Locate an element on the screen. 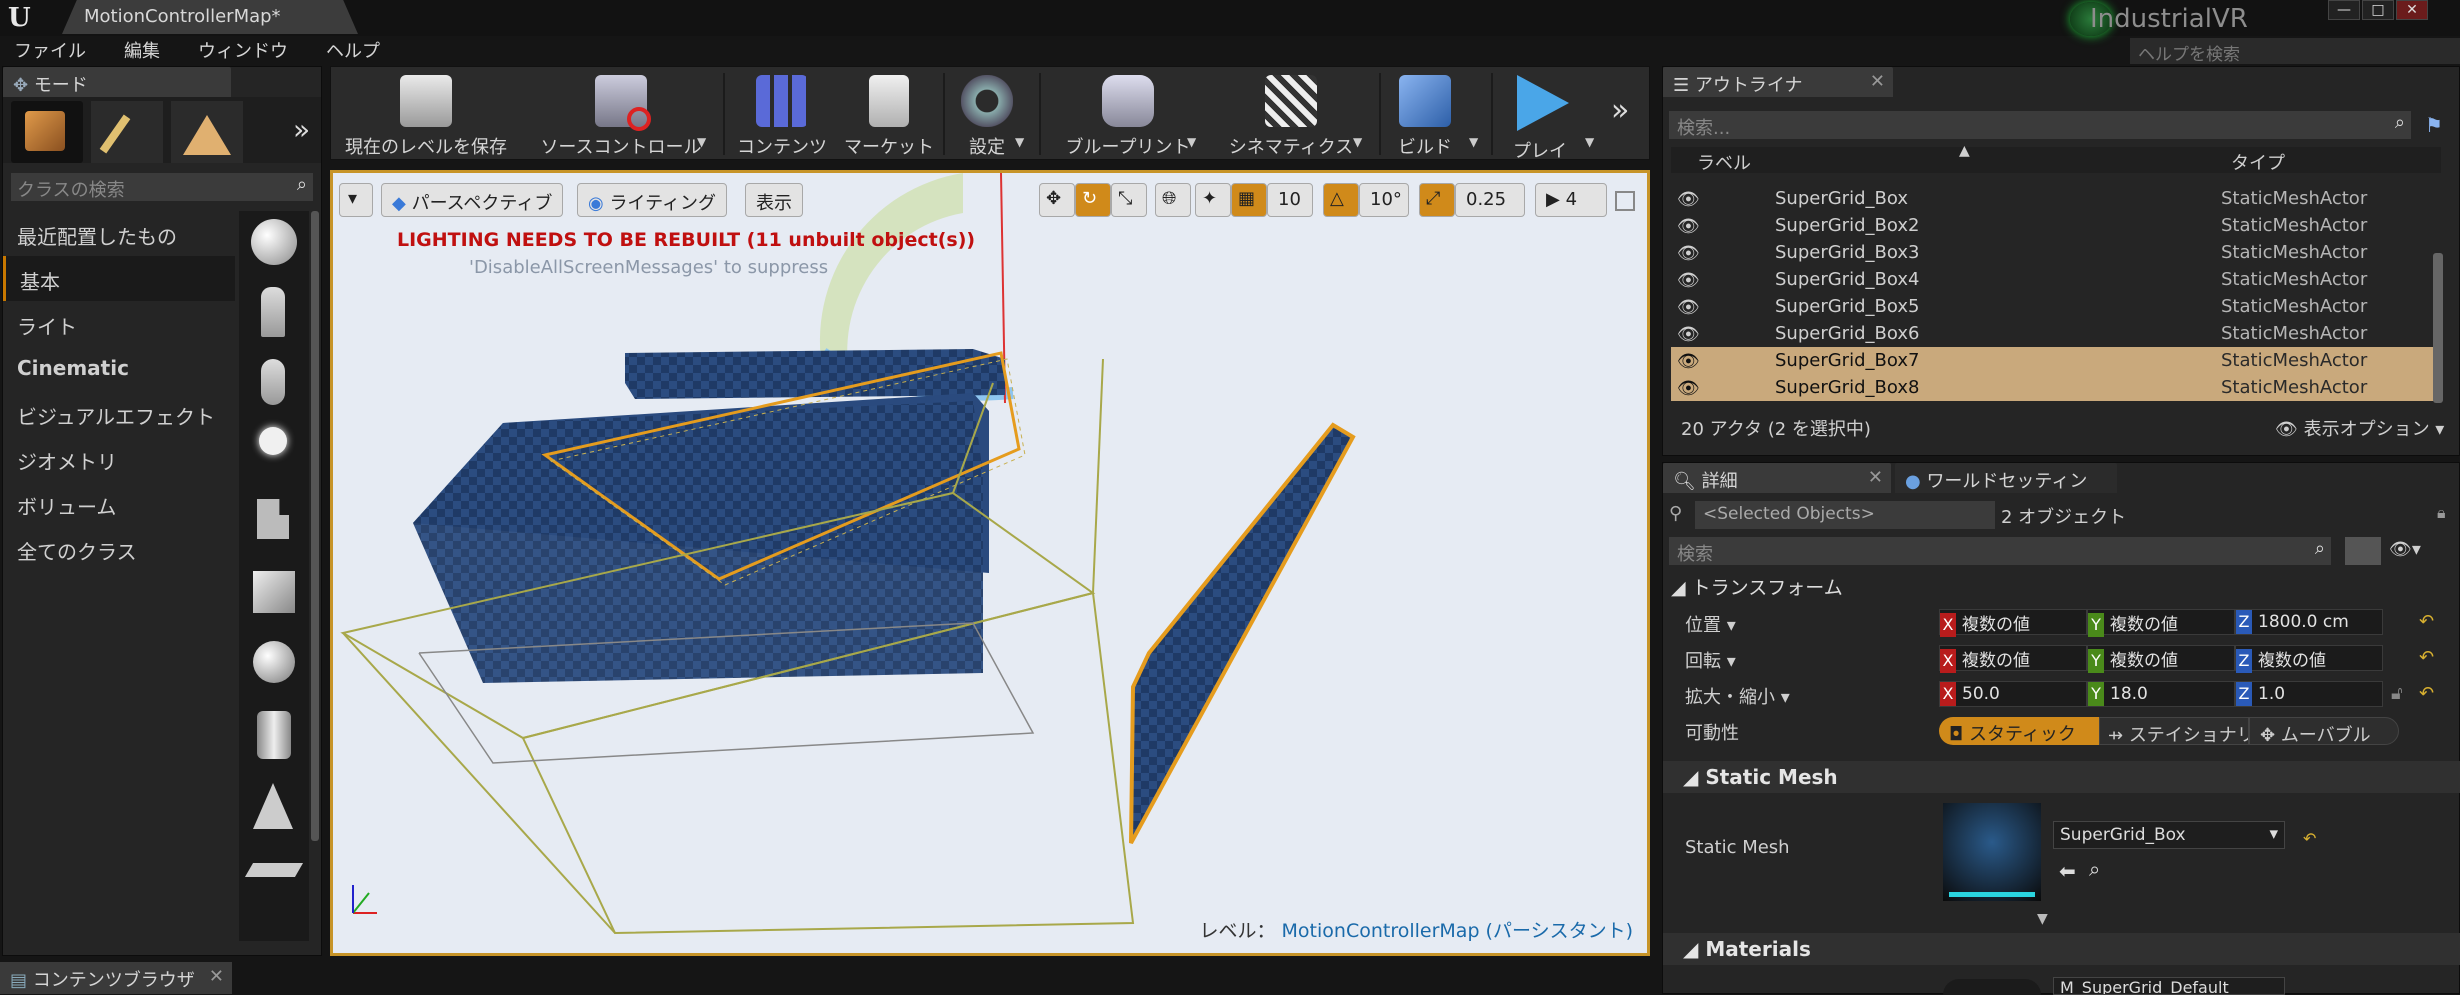 The image size is (2460, 995). sphere-icon is located at coordinates (274, 662).